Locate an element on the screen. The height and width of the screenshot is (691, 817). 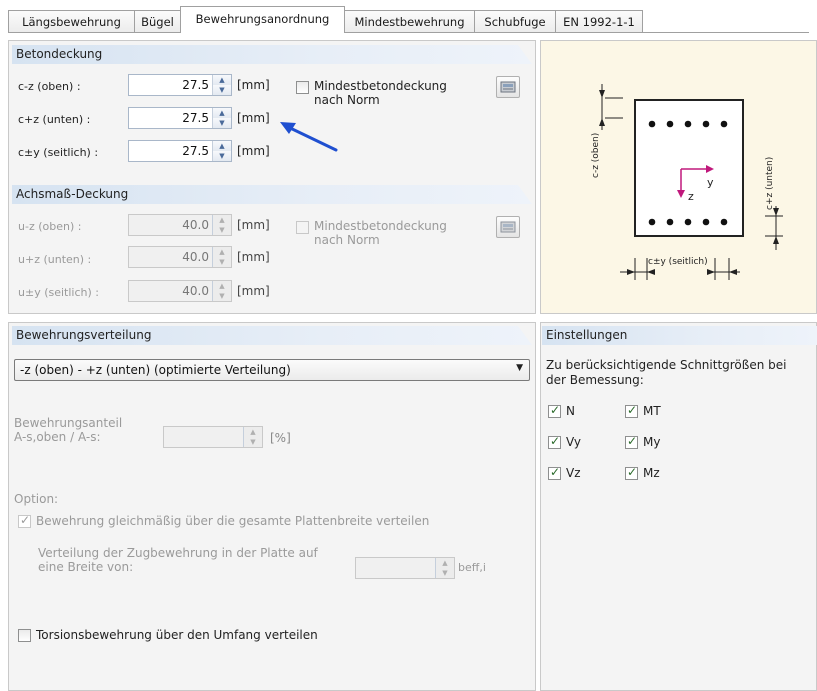
c-minus-z-value: 27.5 is located at coordinates (195, 85).